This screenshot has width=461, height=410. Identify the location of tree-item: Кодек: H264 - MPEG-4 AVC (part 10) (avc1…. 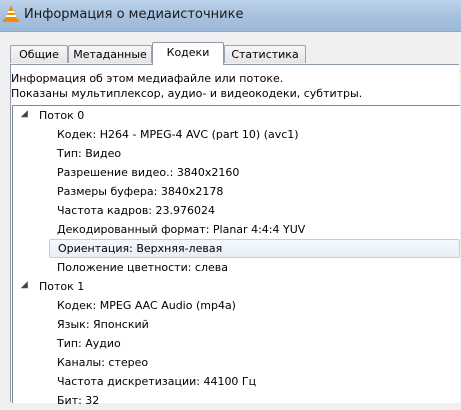
(178, 134).